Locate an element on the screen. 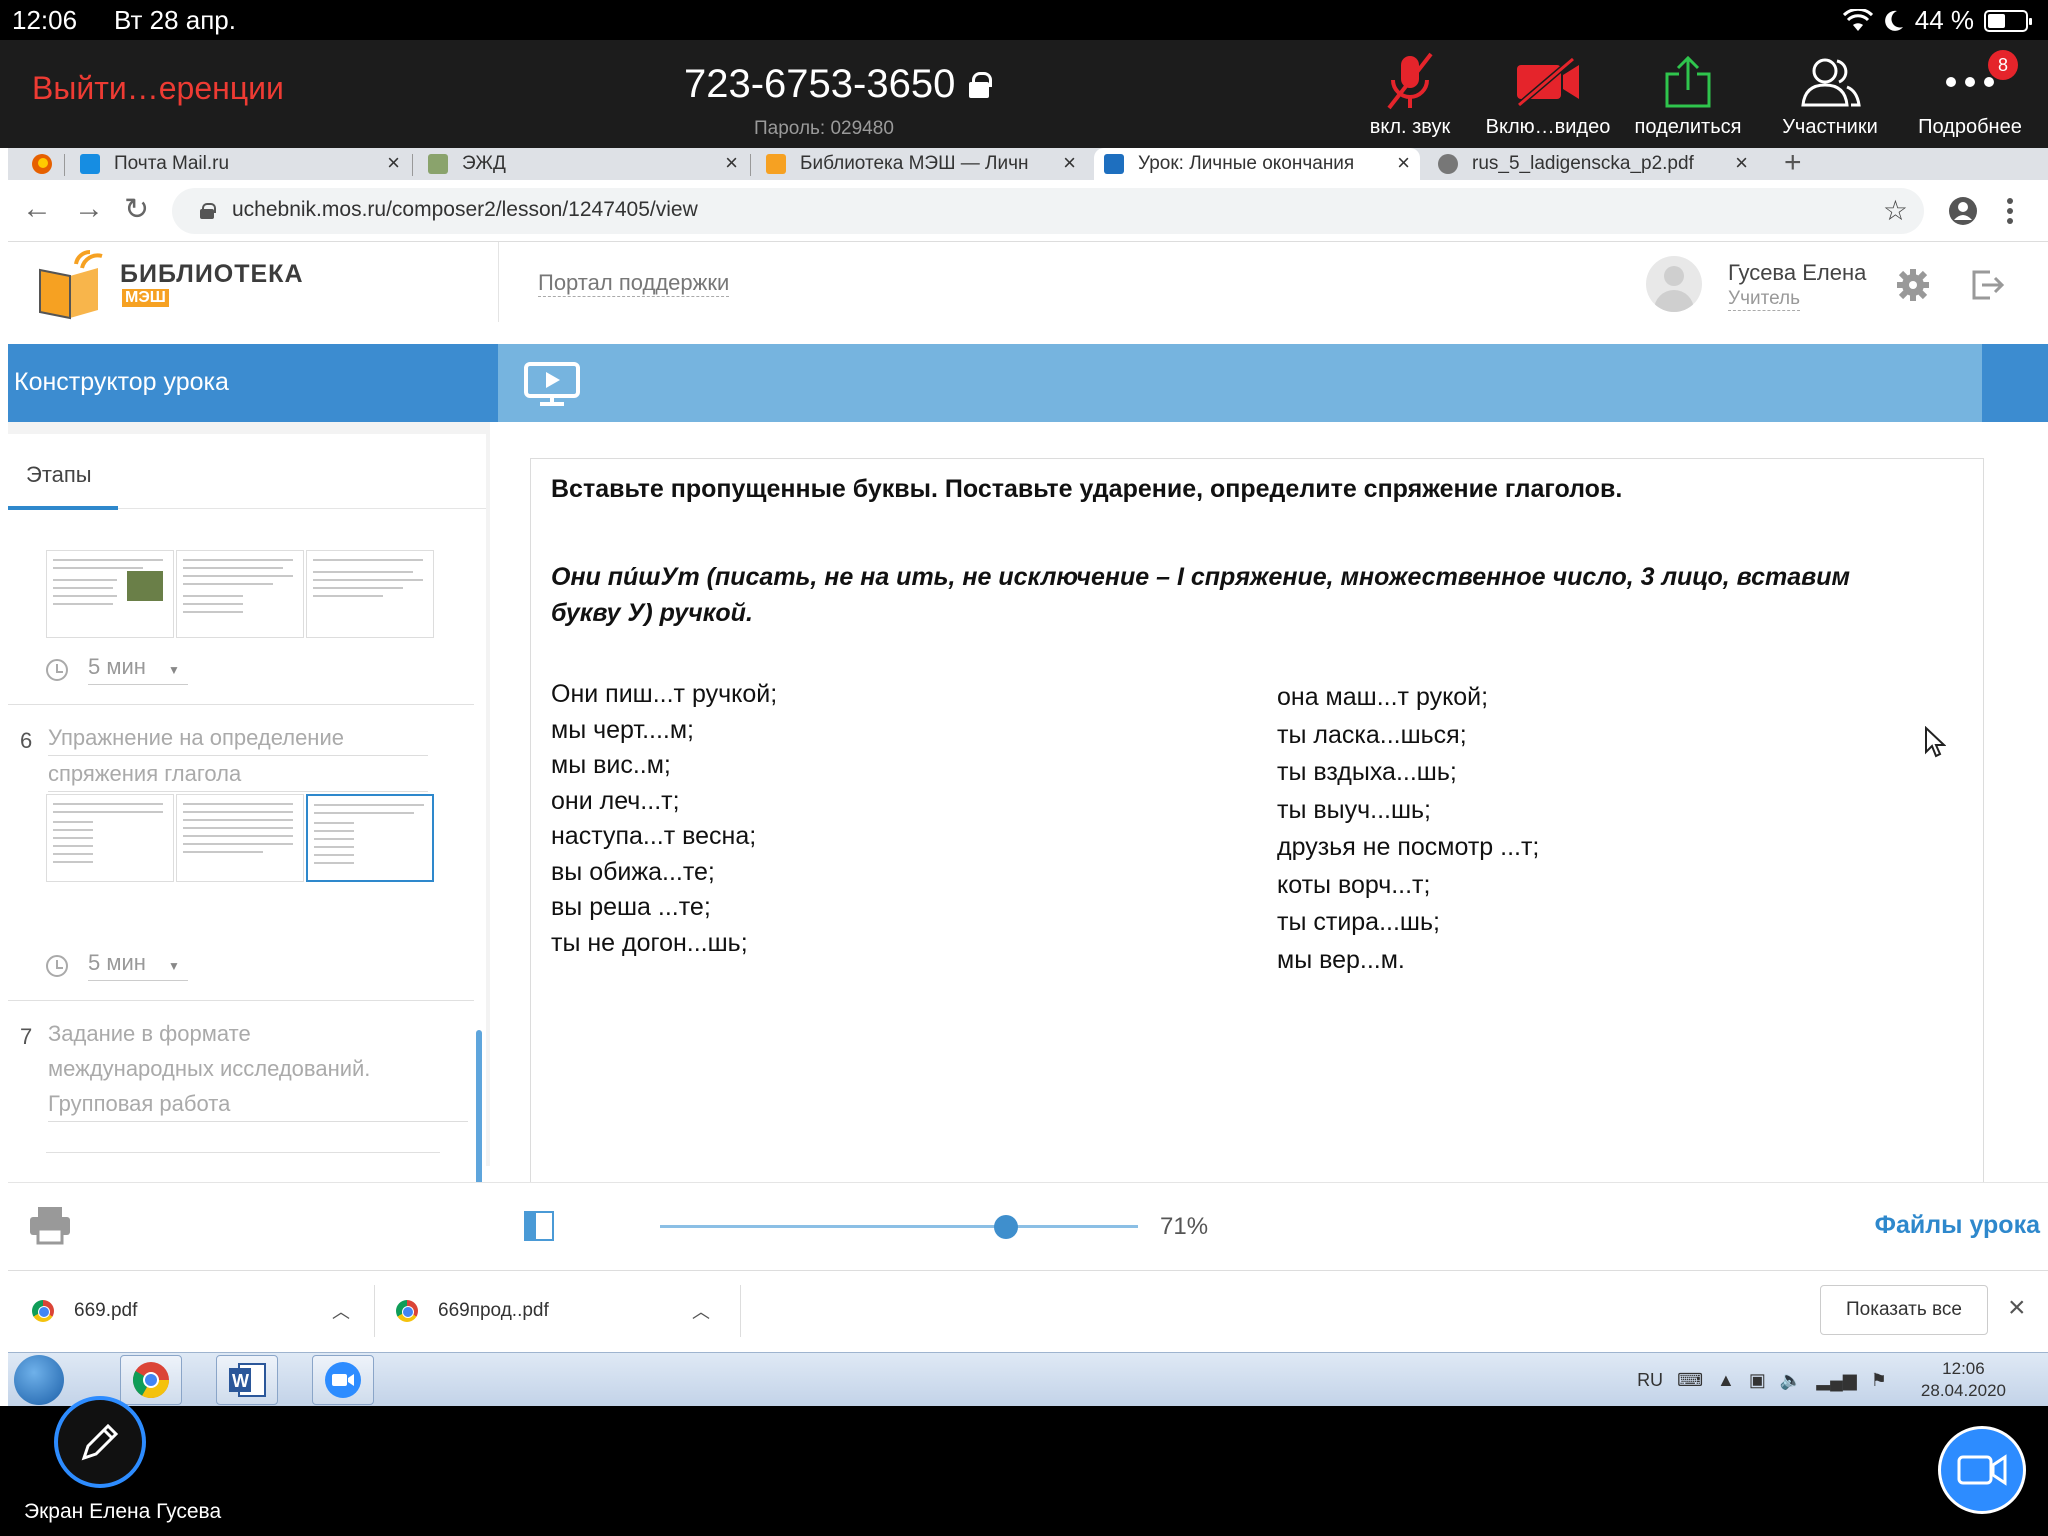 This screenshot has width=2048, height=1536. bookmark-star-icon: ☆ is located at coordinates (1895, 210).